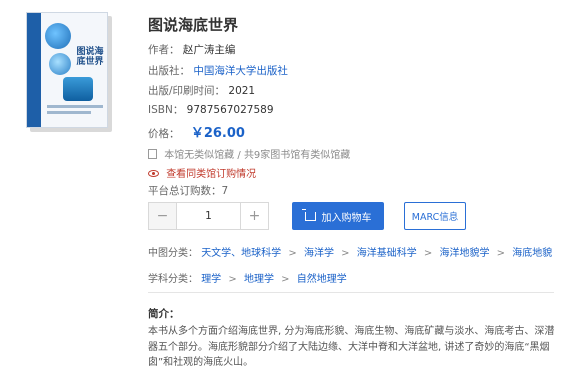 Image resolution: width=568 pixels, height=381 pixels. Describe the element at coordinates (308, 214) in the screenshot. I see `cart-icon` at that location.